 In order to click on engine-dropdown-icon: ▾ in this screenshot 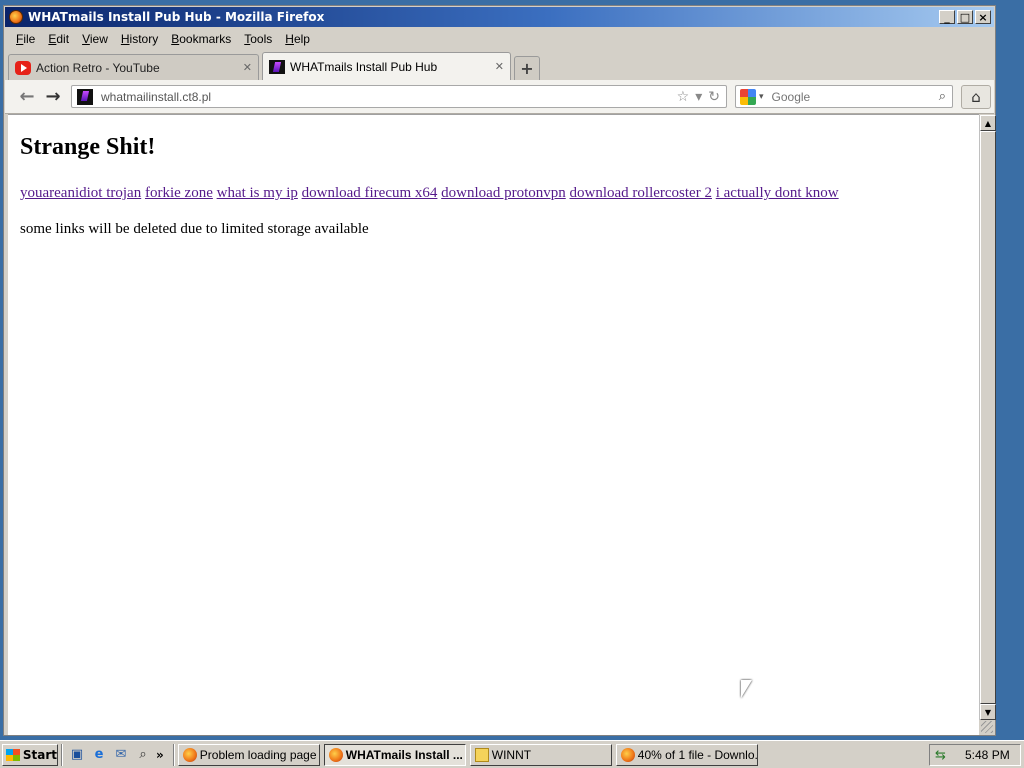, I will do `click(761, 97)`.